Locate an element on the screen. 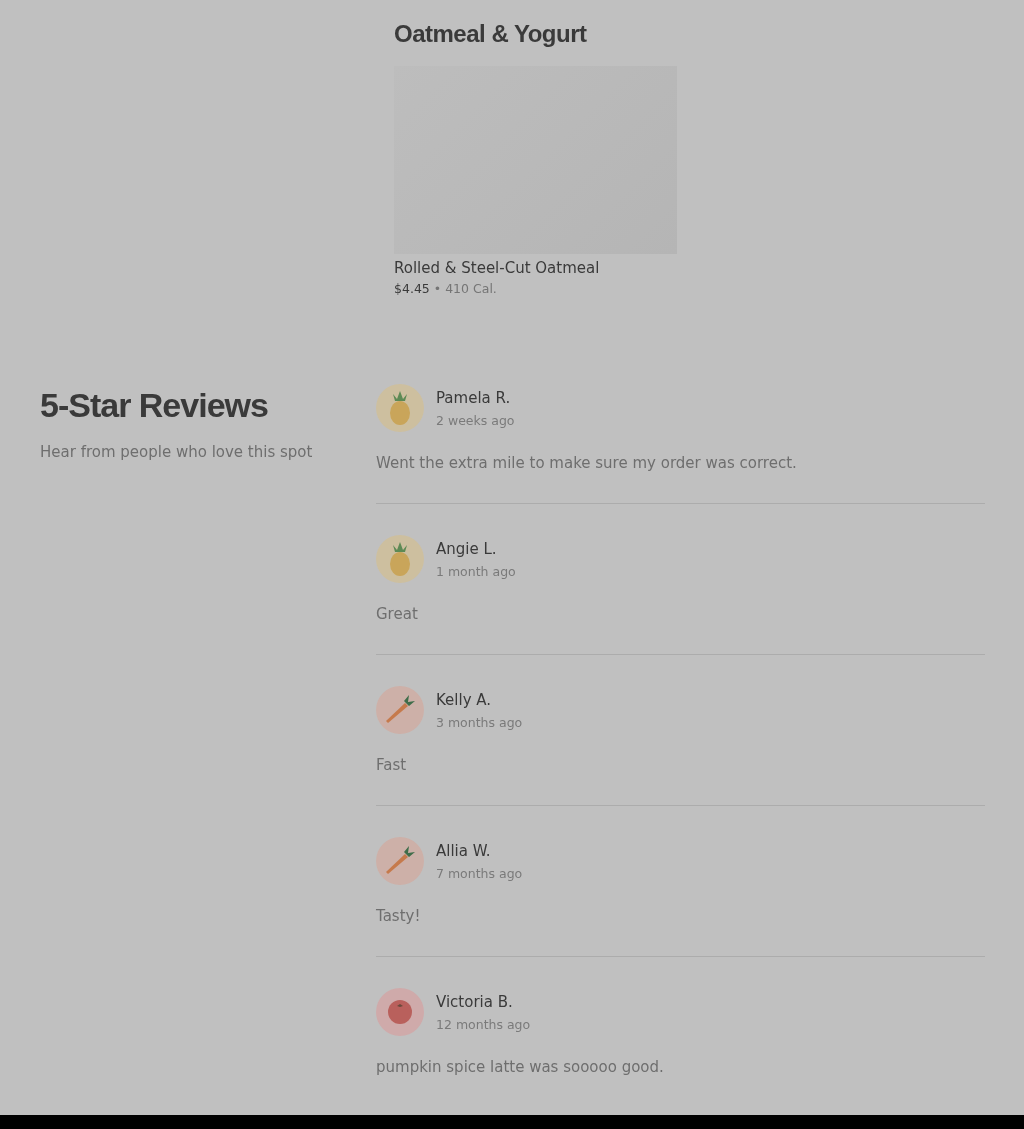 The width and height of the screenshot is (1024, 1129). review-text: Went the extra mile to make sure my order was correct. is located at coordinates (586, 463).